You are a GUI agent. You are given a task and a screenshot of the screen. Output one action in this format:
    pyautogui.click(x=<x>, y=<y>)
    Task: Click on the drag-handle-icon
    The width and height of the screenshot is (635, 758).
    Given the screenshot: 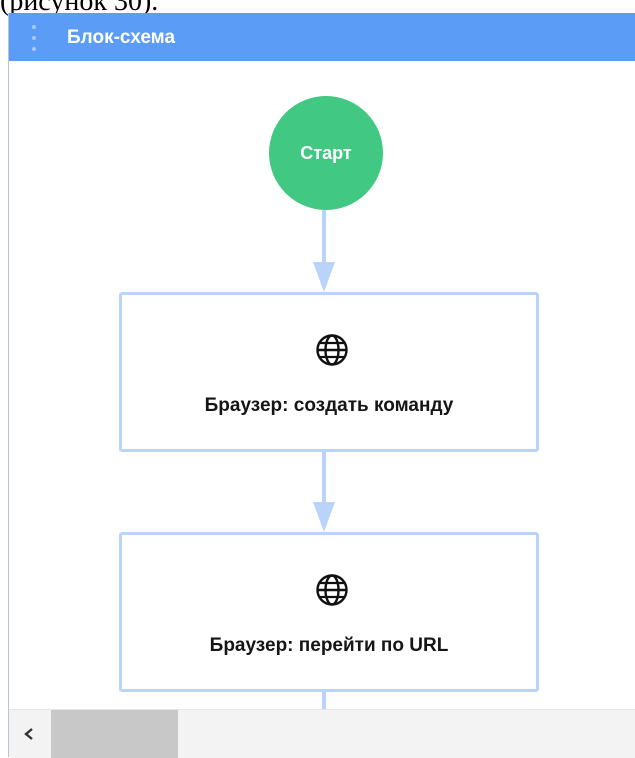 What is the action you would take?
    pyautogui.click(x=34, y=38)
    